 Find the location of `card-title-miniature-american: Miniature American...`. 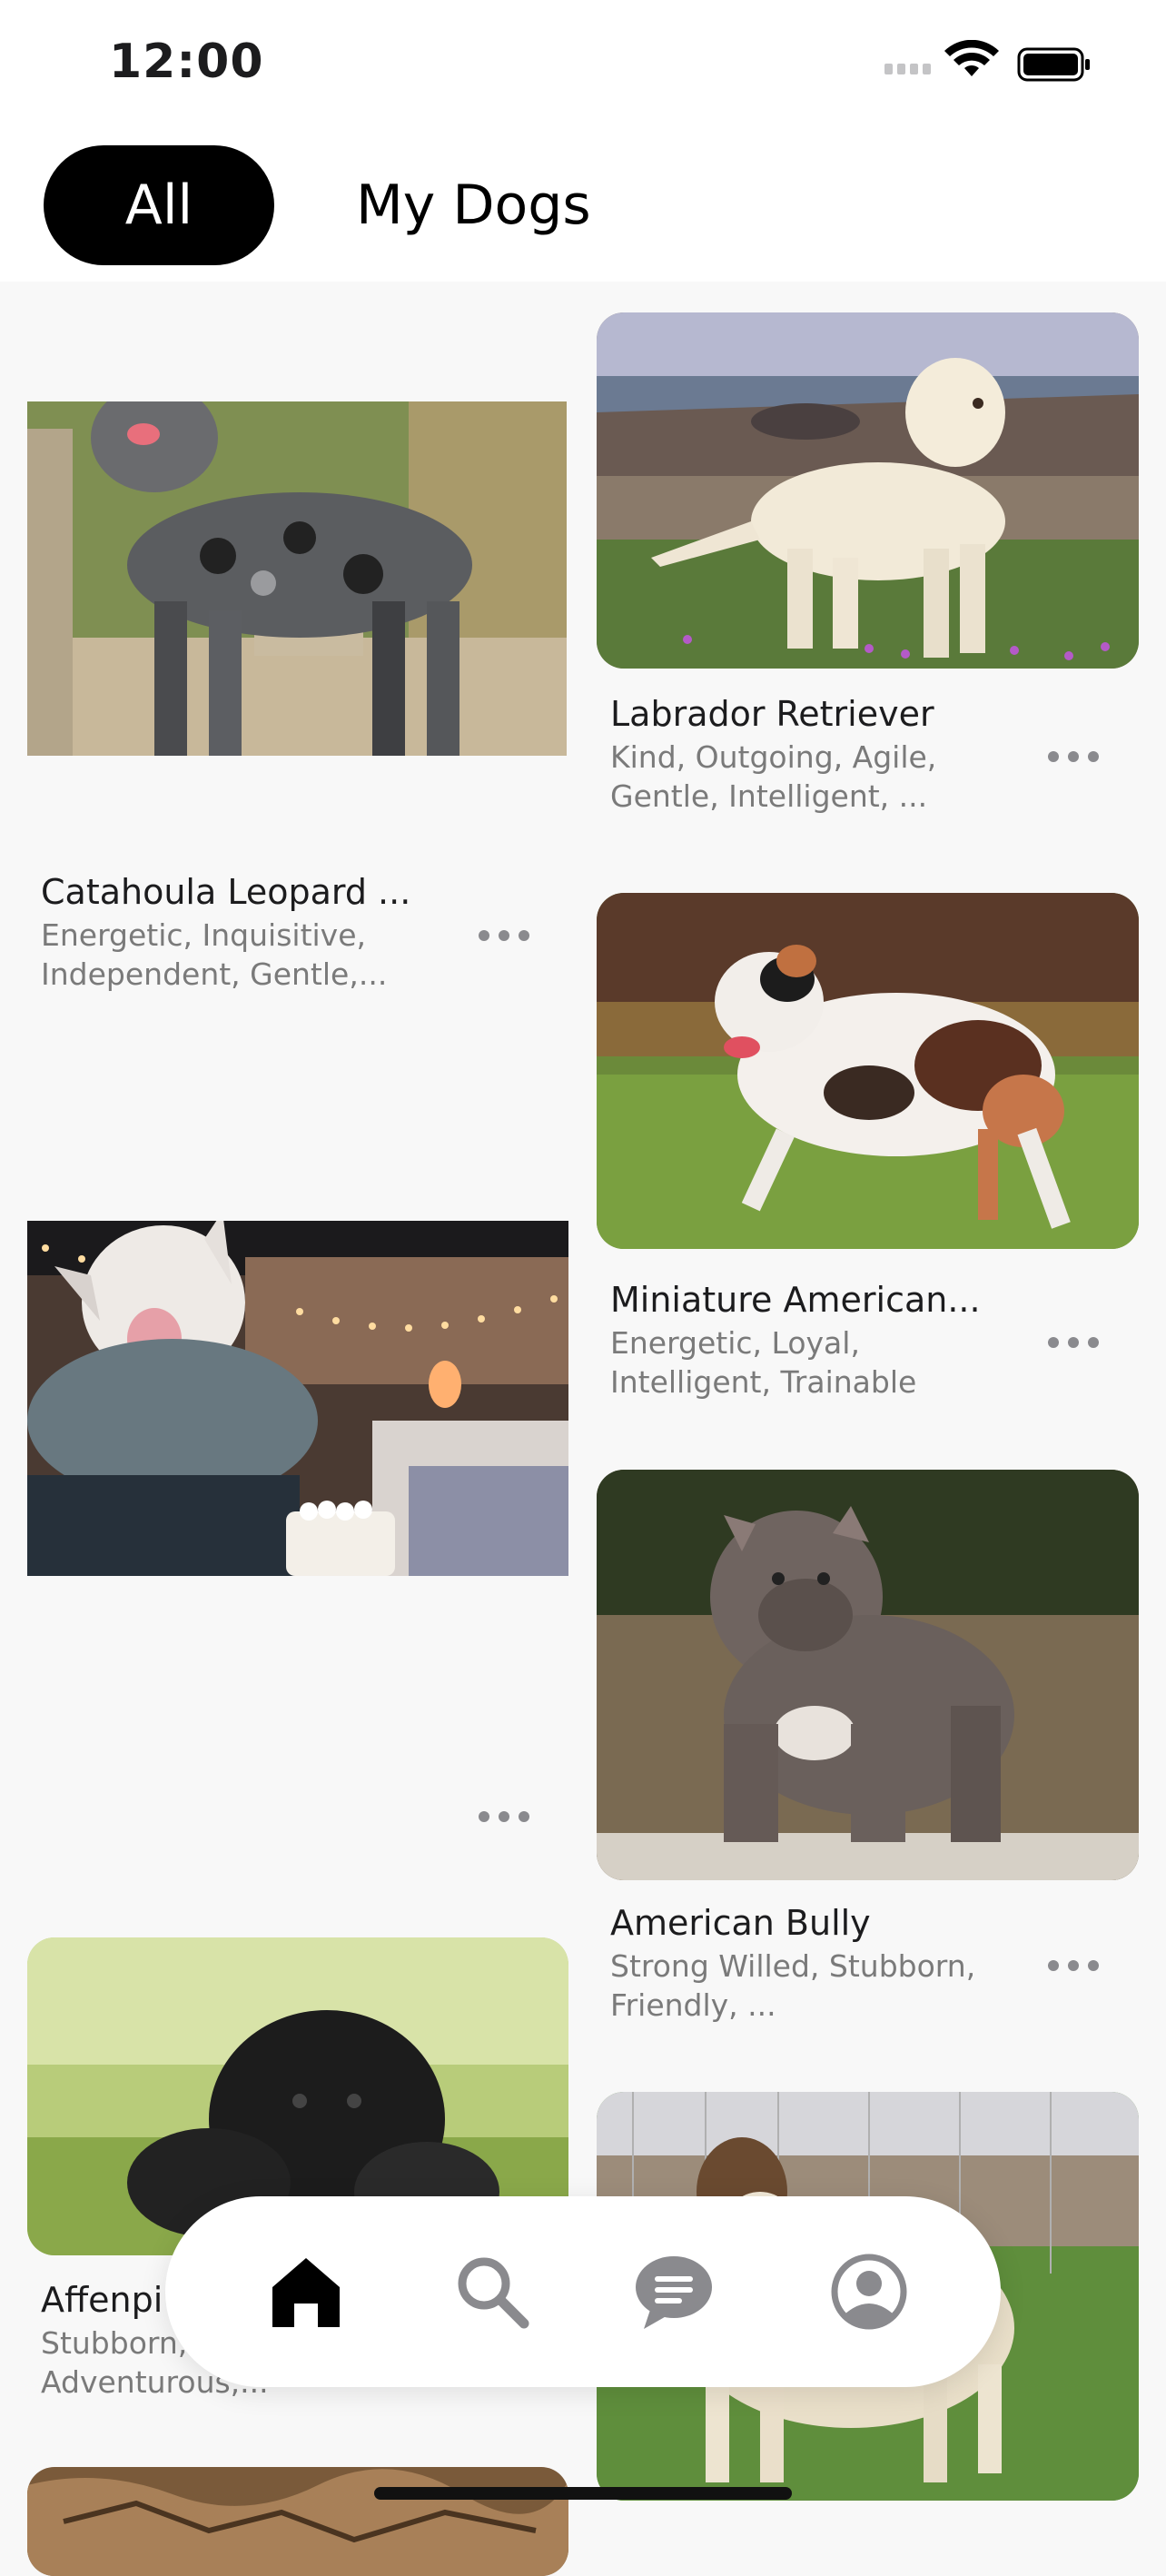

card-title-miniature-american: Miniature American... is located at coordinates (796, 1300).